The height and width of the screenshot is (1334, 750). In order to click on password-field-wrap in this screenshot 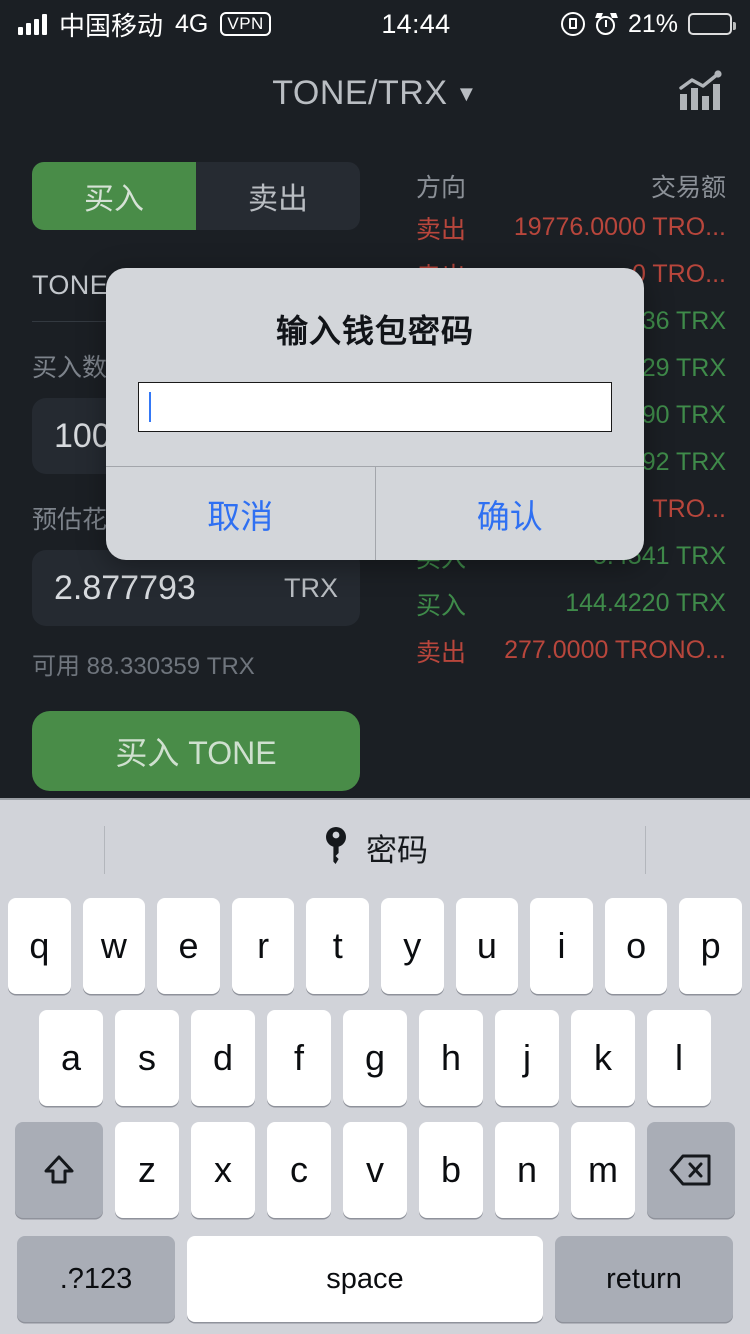, I will do `click(375, 424)`.